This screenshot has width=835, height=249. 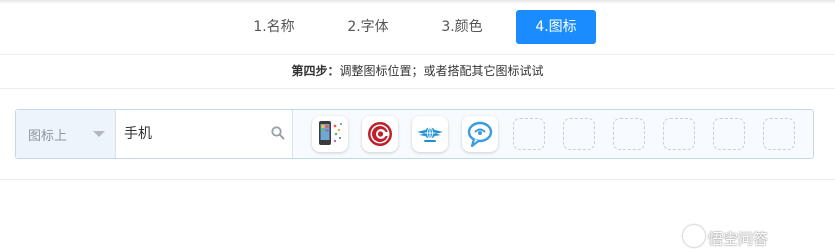 I want to click on icon-search-input, so click(x=194, y=133).